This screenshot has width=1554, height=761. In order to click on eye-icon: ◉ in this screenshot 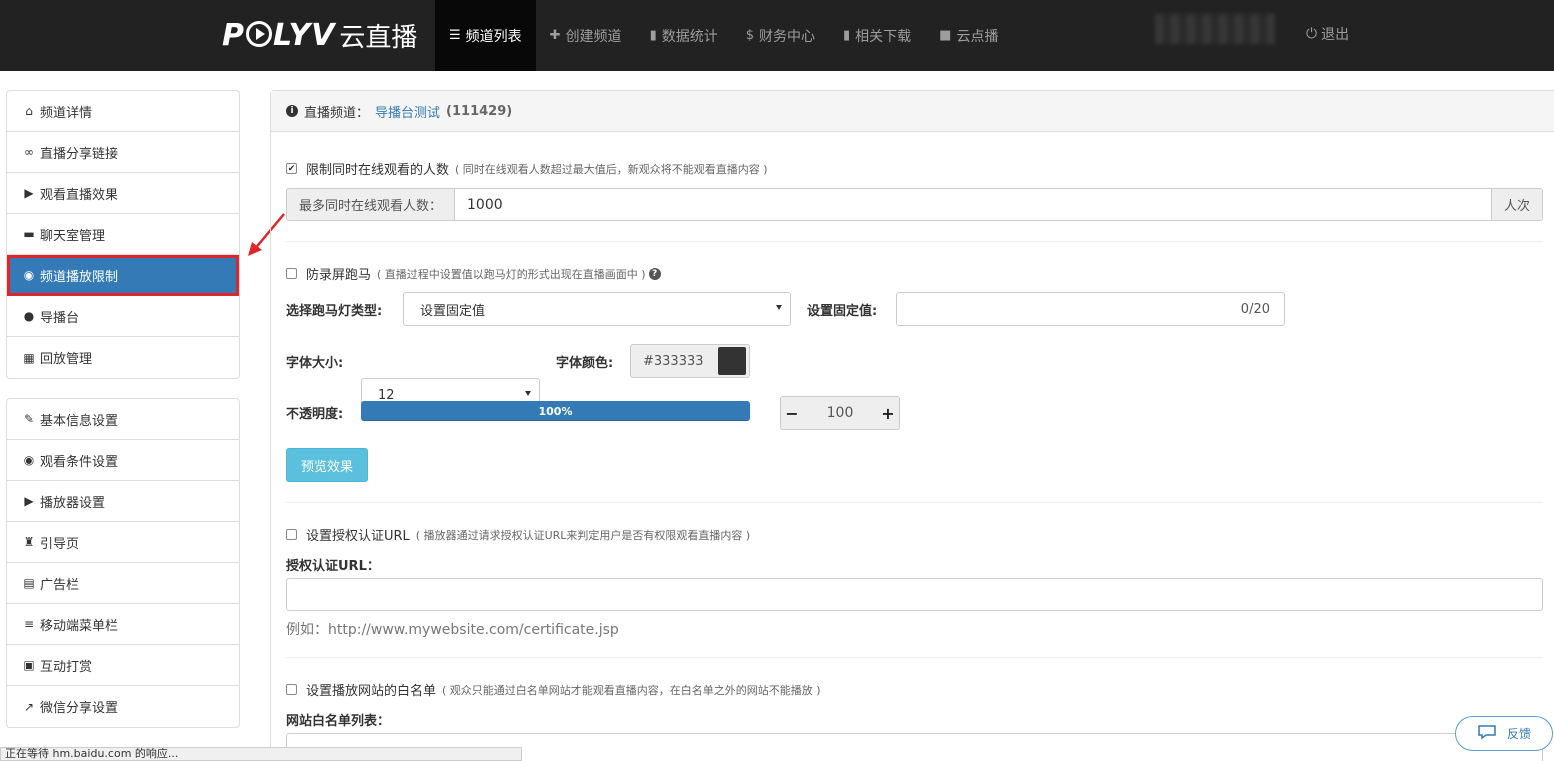, I will do `click(29, 460)`.